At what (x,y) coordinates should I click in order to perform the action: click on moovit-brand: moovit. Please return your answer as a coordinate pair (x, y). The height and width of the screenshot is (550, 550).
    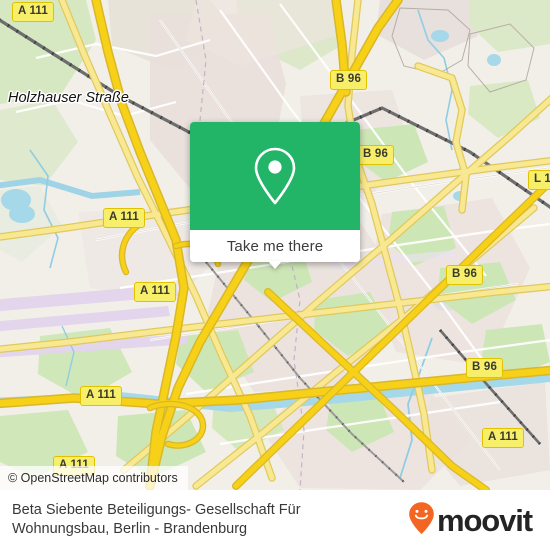
    Looking at the image, I should click on (470, 520).